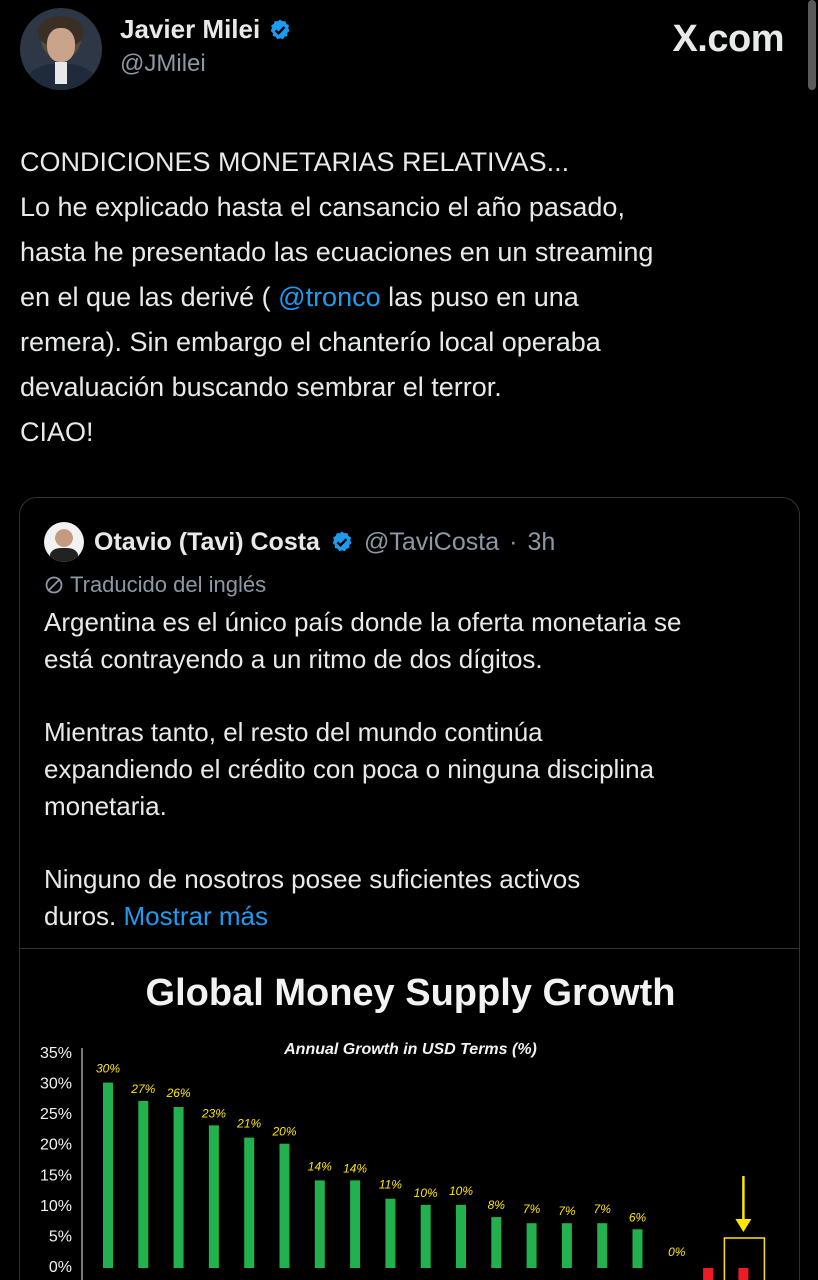 The image size is (818, 1280). Describe the element at coordinates (178, 1093) in the screenshot. I see `bar-value-label: 26%` at that location.